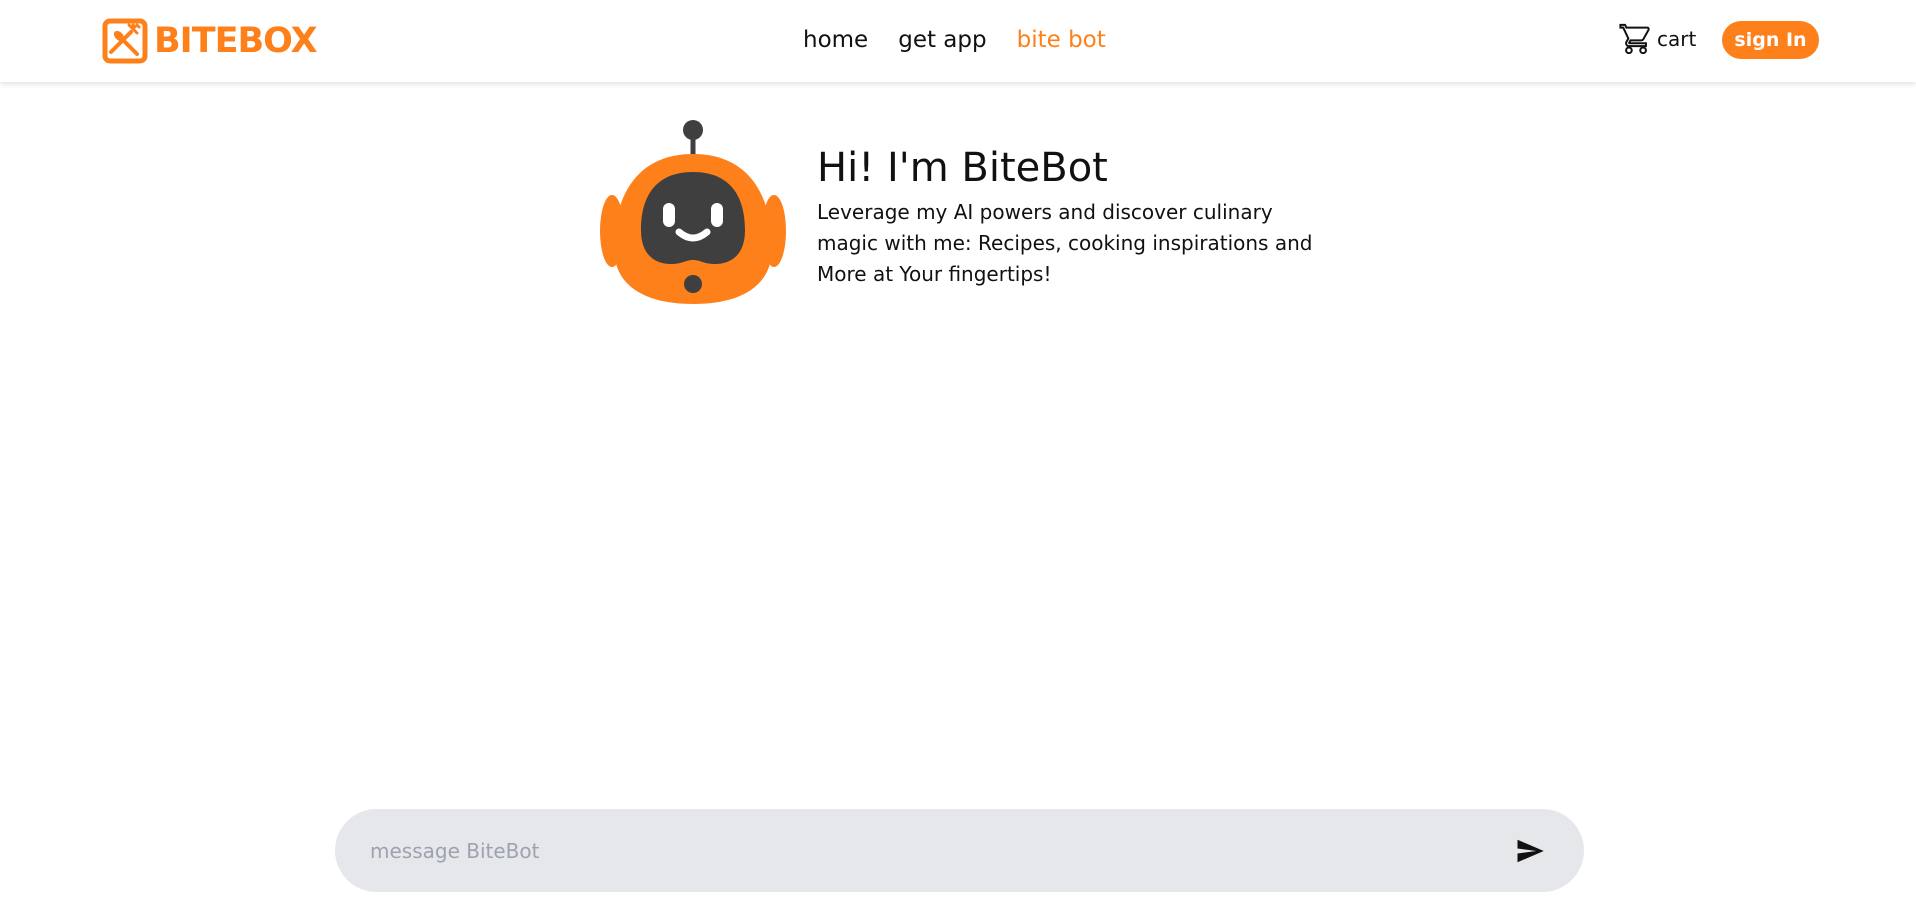 This screenshot has height=905, width=1916. I want to click on send-icon, so click(1530, 851).